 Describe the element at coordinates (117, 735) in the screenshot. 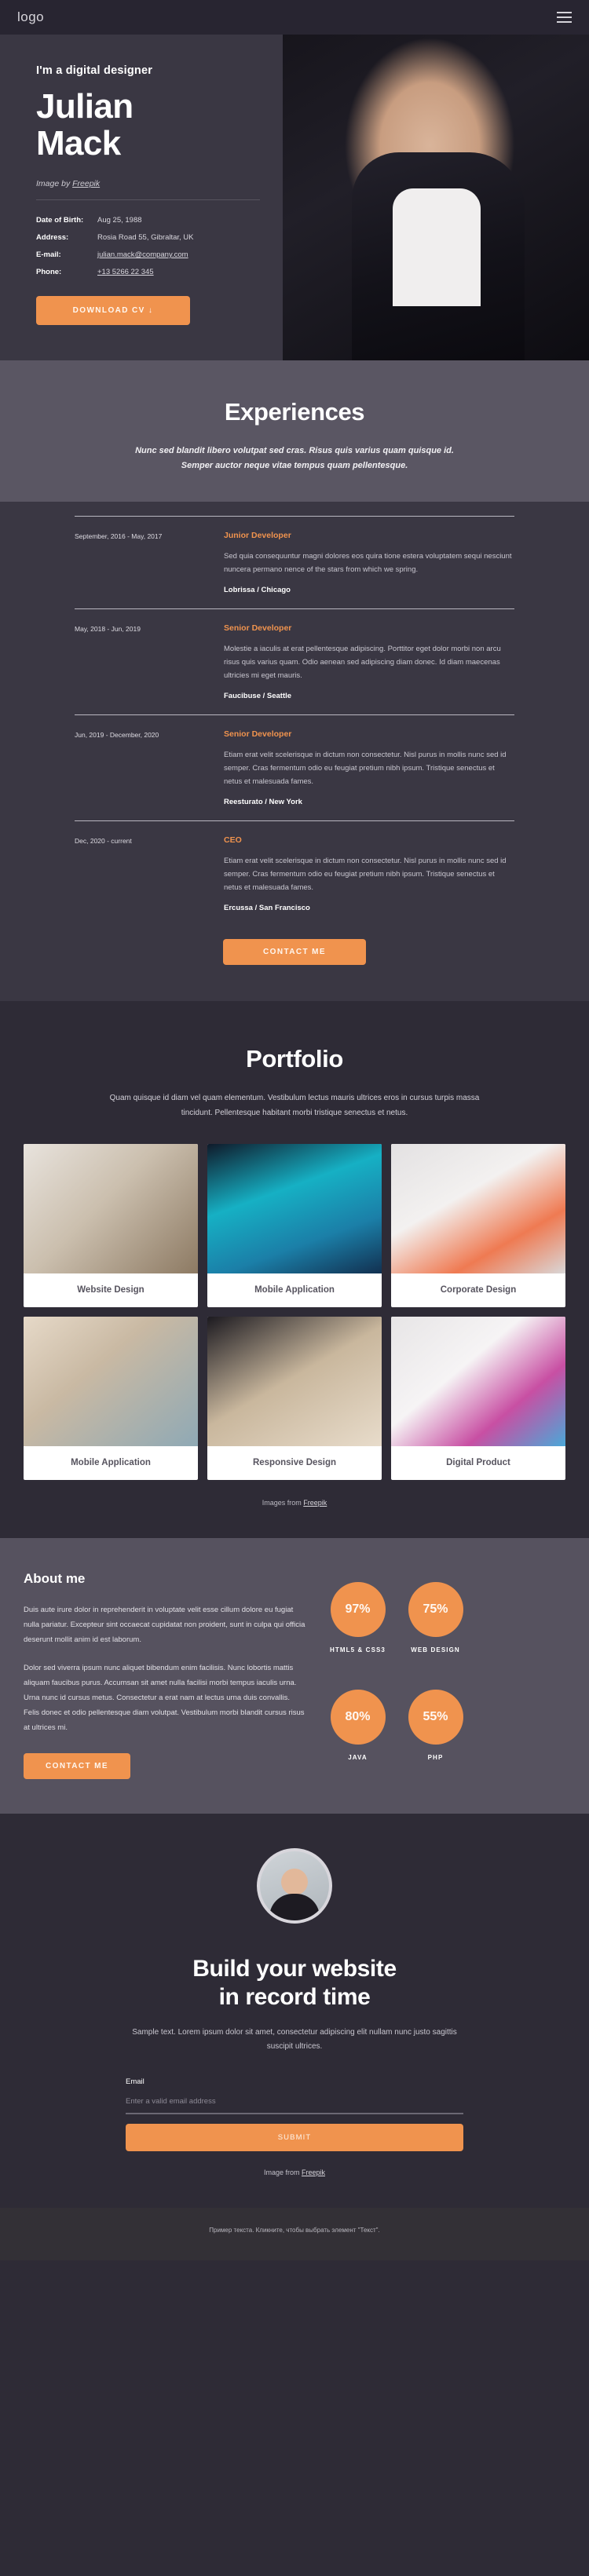

I see `experience-date: Jun, 2019 - December, 2020` at that location.